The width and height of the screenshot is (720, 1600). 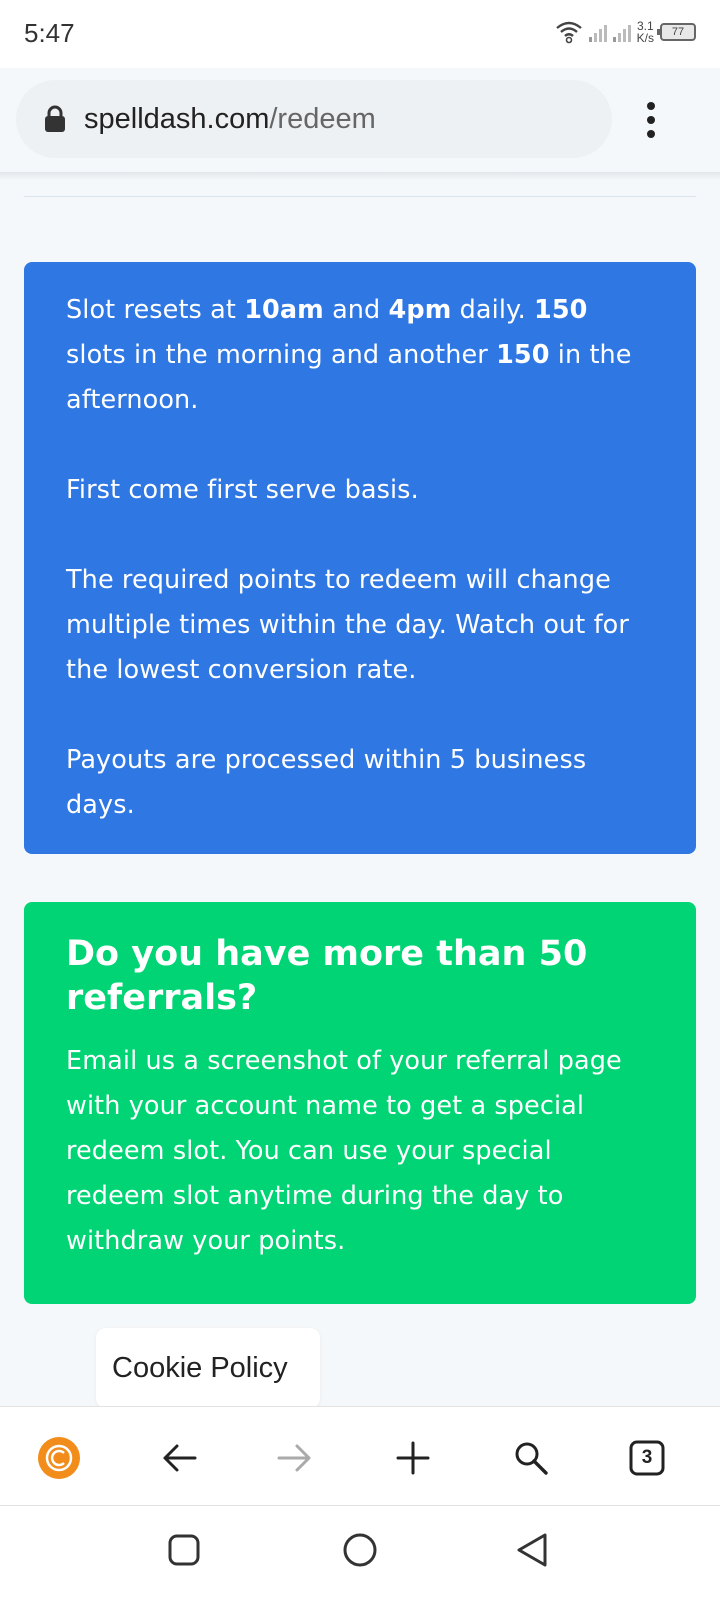 What do you see at coordinates (360, 196) in the screenshot?
I see `divider` at bounding box center [360, 196].